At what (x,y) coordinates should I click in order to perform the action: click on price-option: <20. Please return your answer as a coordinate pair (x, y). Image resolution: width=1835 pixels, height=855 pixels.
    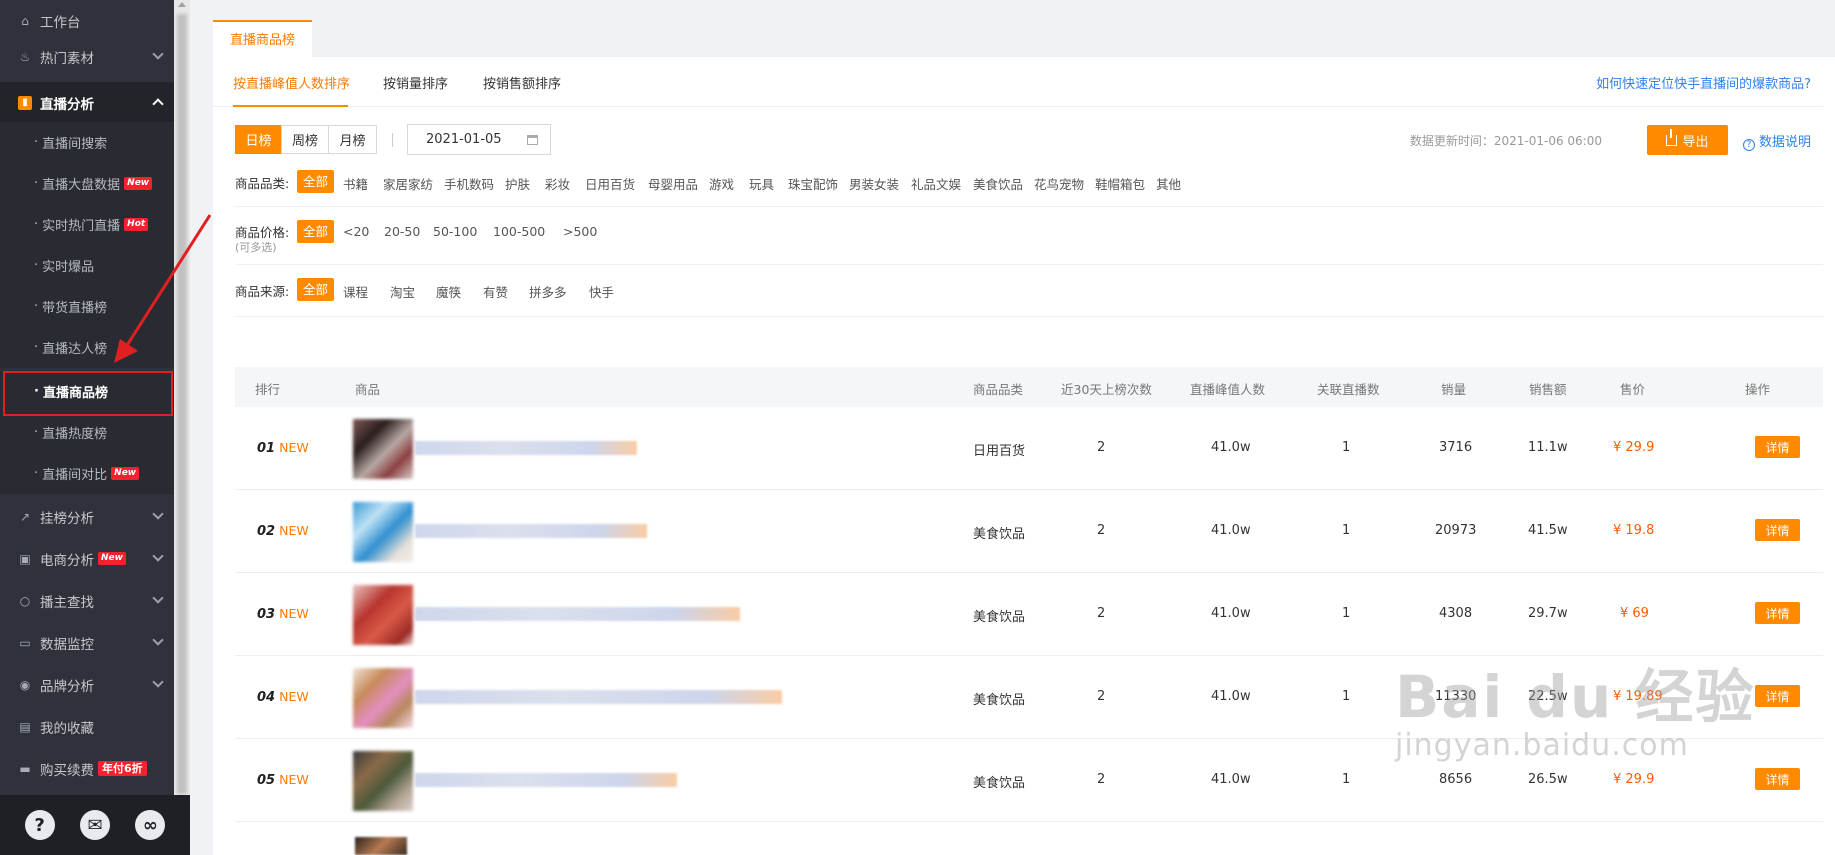
    Looking at the image, I should click on (356, 231).